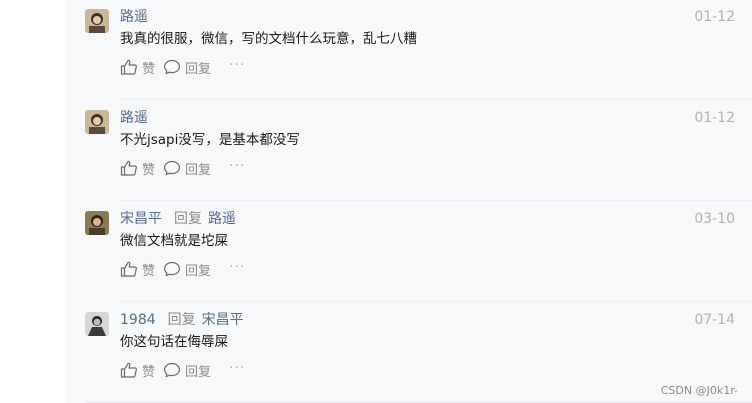 The image size is (752, 403). What do you see at coordinates (223, 320) in the screenshot?
I see `reply-target-username: 宋昌平` at bounding box center [223, 320].